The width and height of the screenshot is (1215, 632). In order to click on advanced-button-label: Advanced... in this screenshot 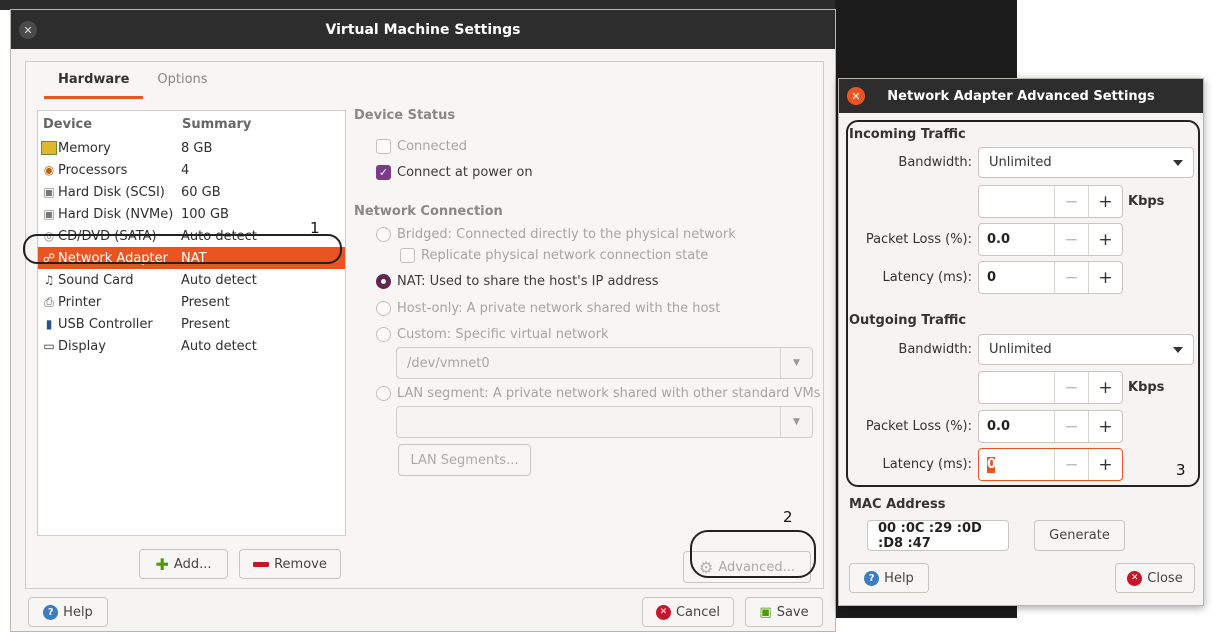, I will do `click(756, 567)`.